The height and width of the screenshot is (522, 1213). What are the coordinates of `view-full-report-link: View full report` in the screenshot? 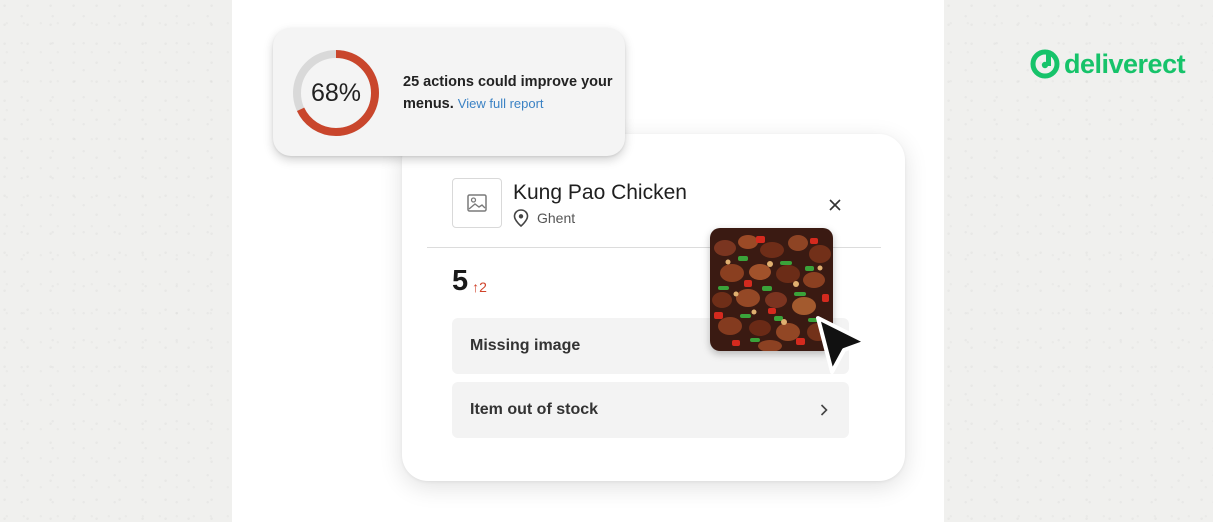 It's located at (501, 103).